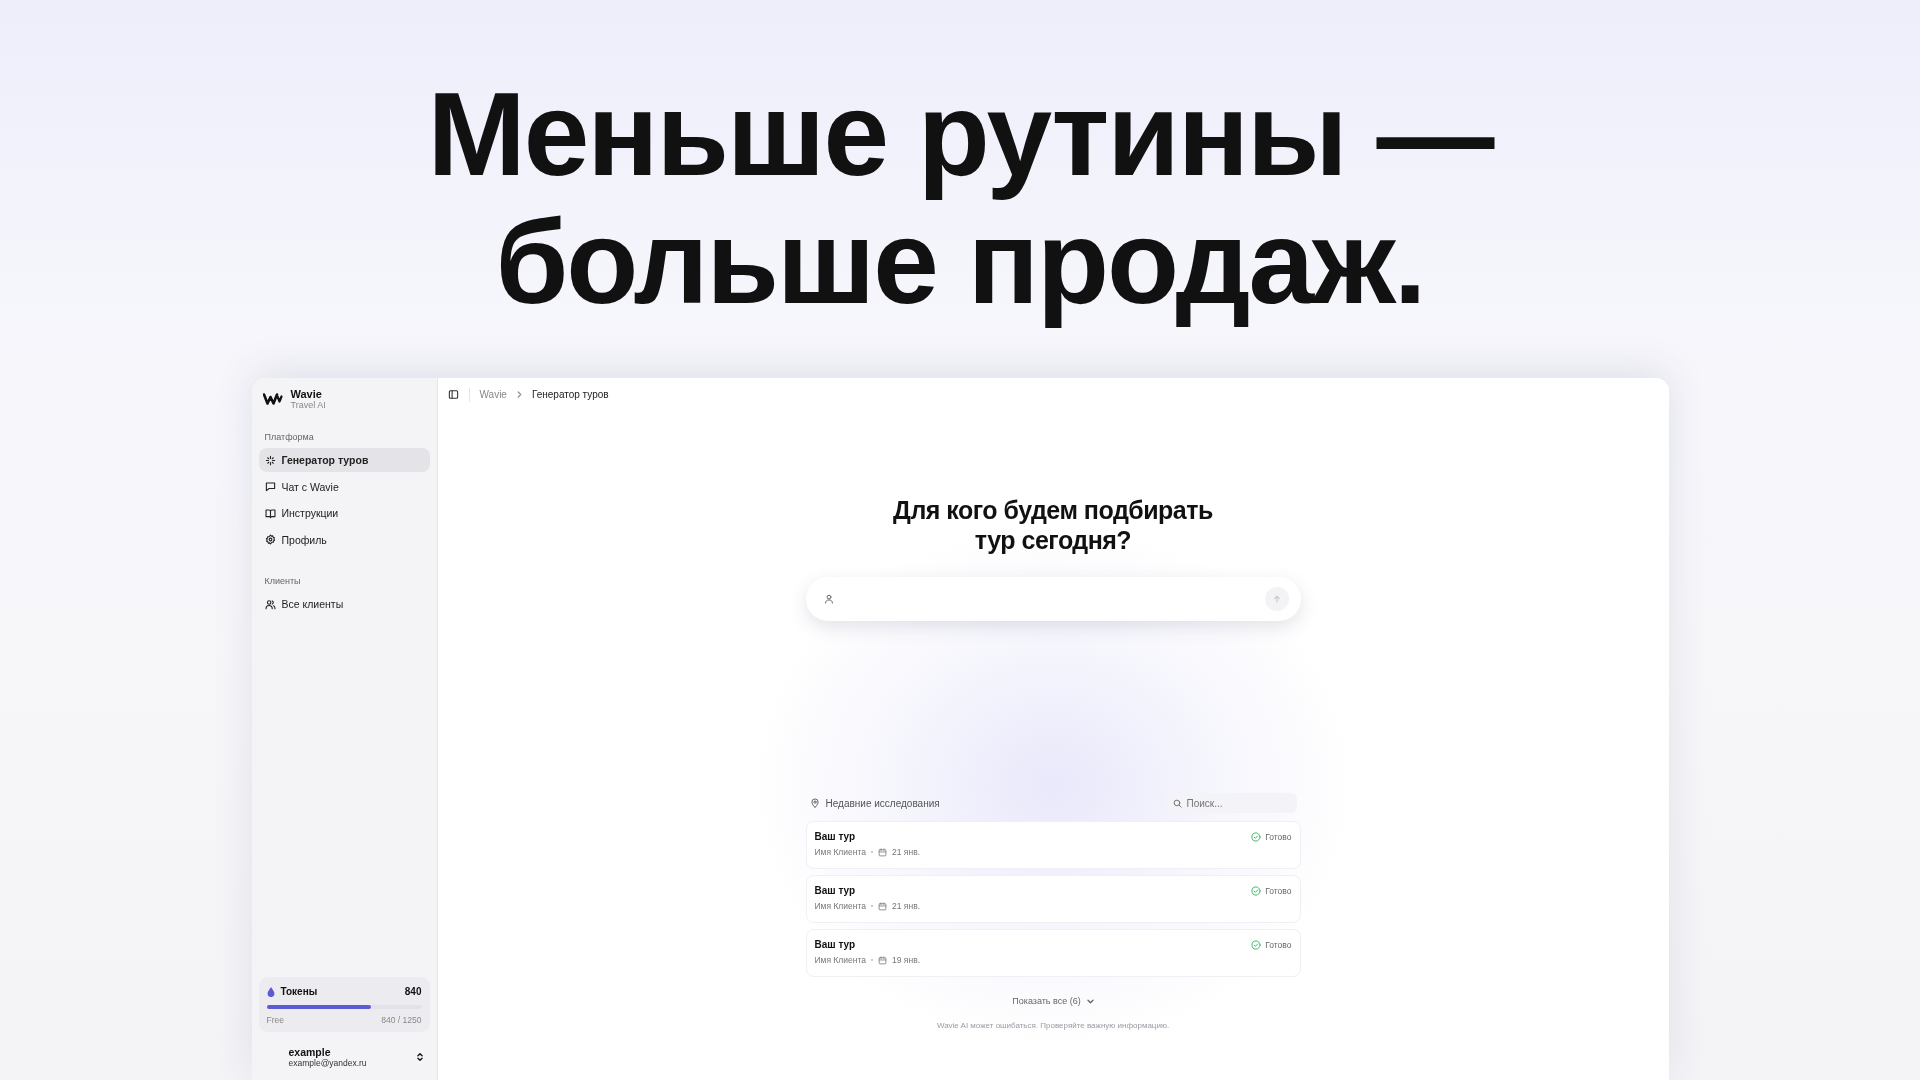 Image resolution: width=1920 pixels, height=1080 pixels. I want to click on sidebar-item: Все клиенты, so click(344, 604).